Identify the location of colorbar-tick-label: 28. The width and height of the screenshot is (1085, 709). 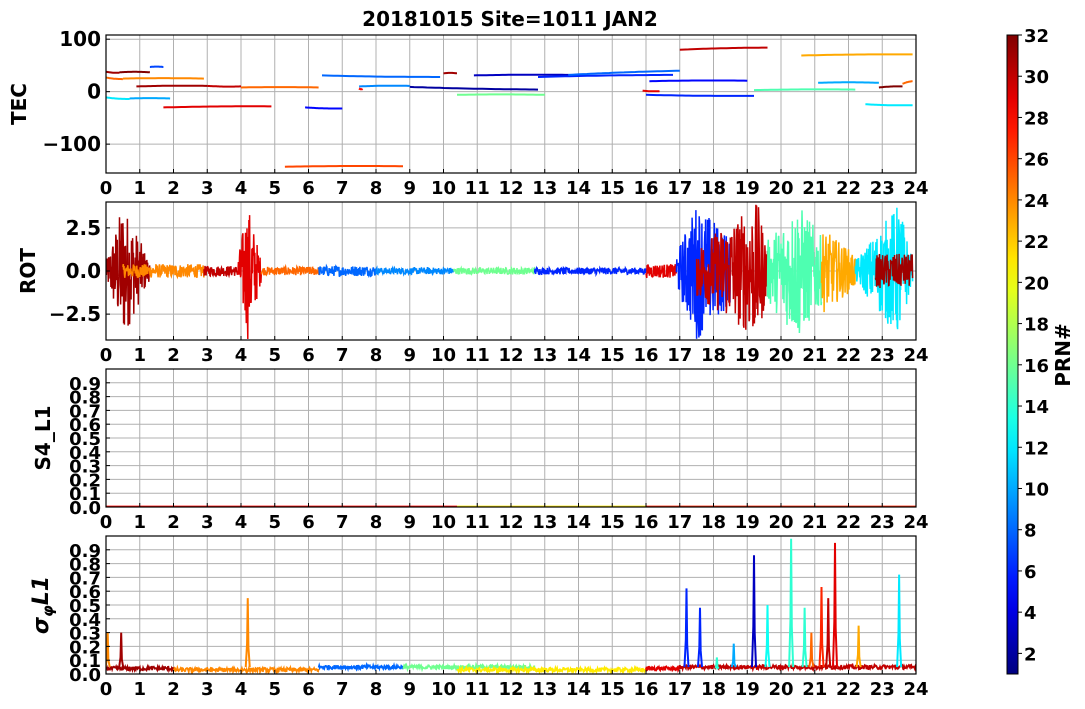
(1036, 118).